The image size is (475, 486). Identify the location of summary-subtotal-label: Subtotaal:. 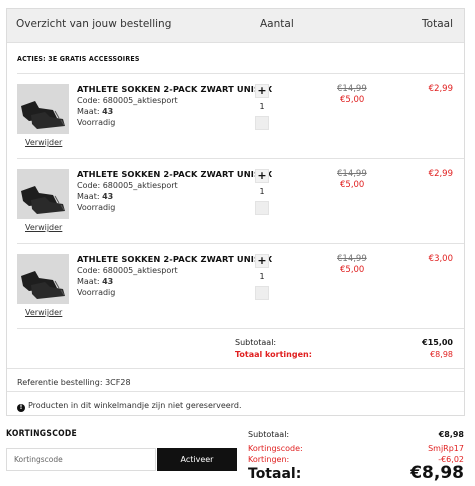
(269, 434).